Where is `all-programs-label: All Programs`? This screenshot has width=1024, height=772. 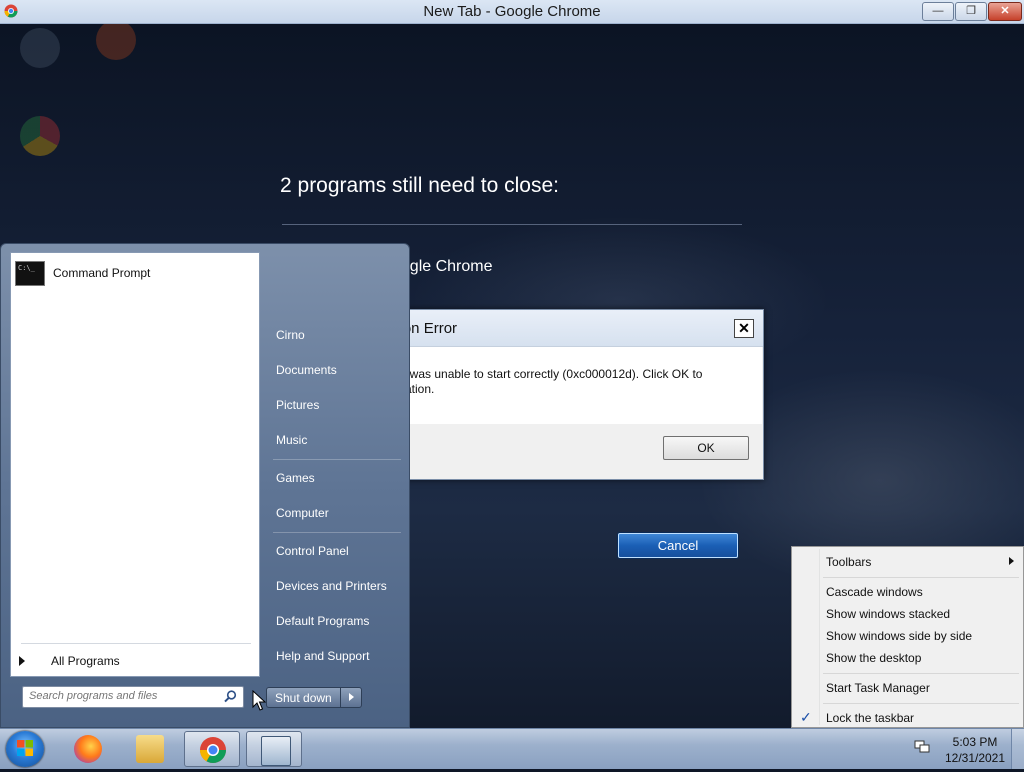 all-programs-label: All Programs is located at coordinates (85, 661).